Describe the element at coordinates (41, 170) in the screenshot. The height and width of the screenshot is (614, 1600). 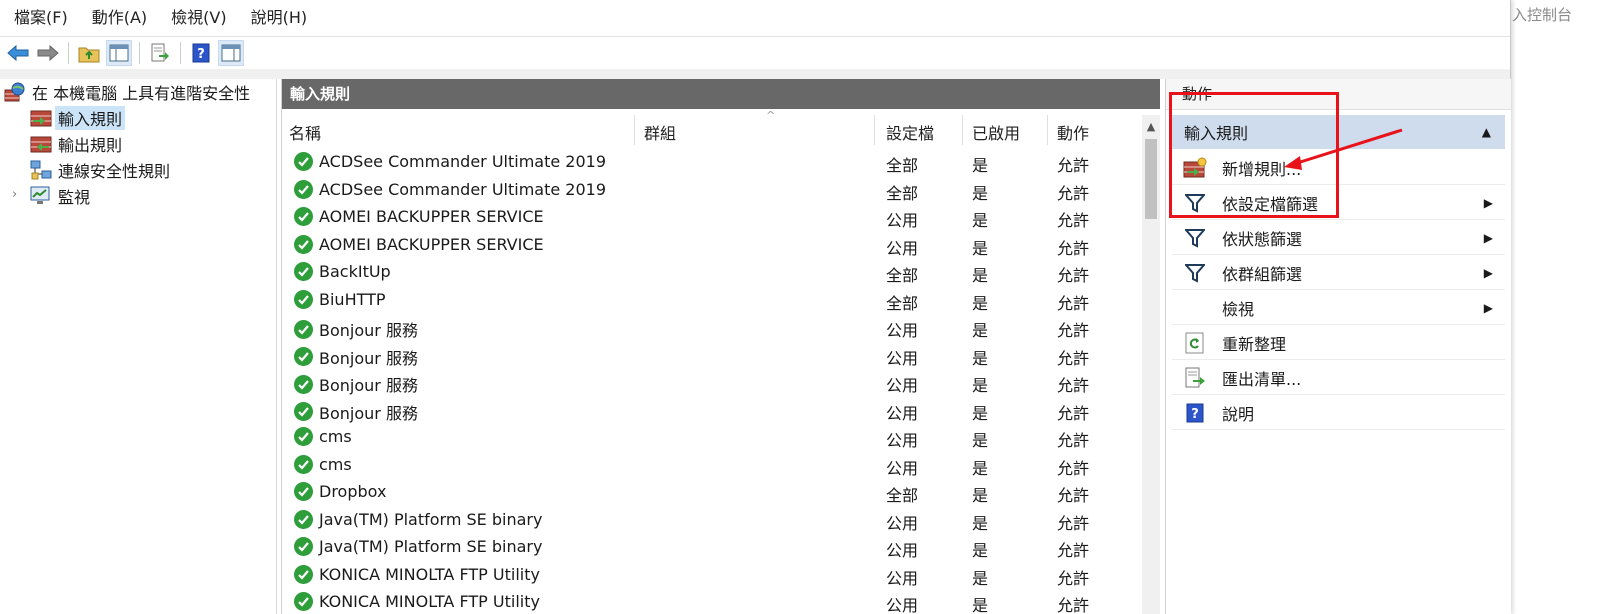
I see `connection-security-icon` at that location.